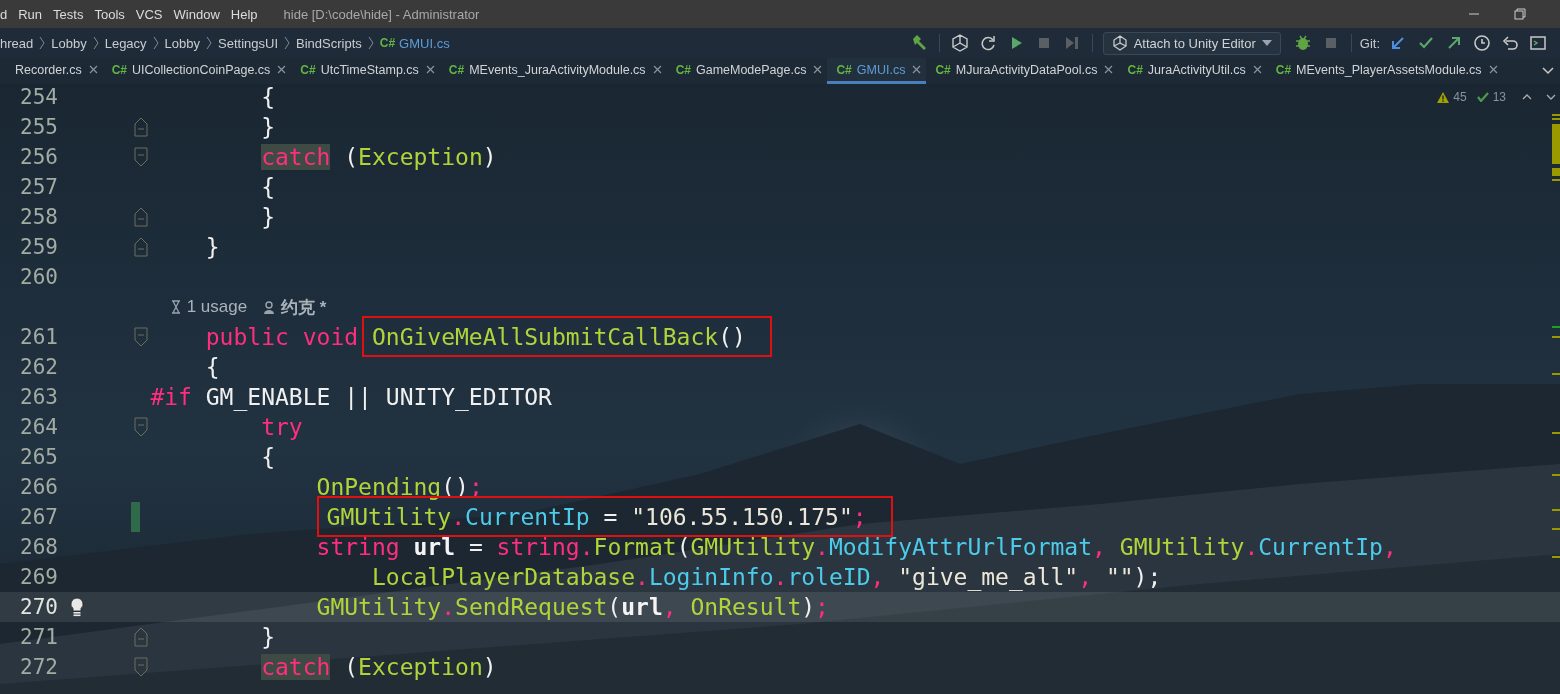  Describe the element at coordinates (282, 427) in the screenshot. I see `code-line: try` at that location.